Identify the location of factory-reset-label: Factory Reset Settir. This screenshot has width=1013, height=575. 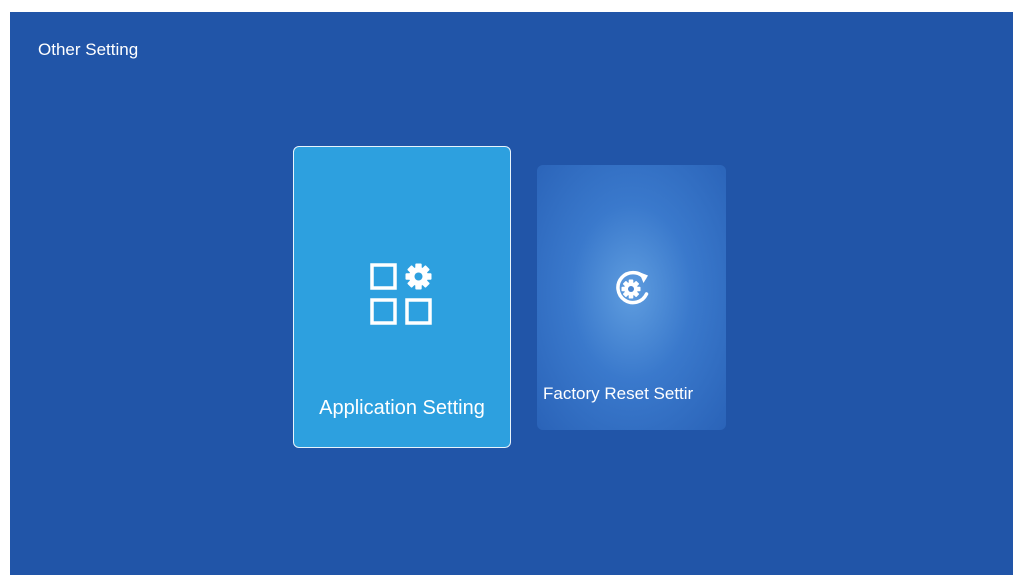
(618, 393).